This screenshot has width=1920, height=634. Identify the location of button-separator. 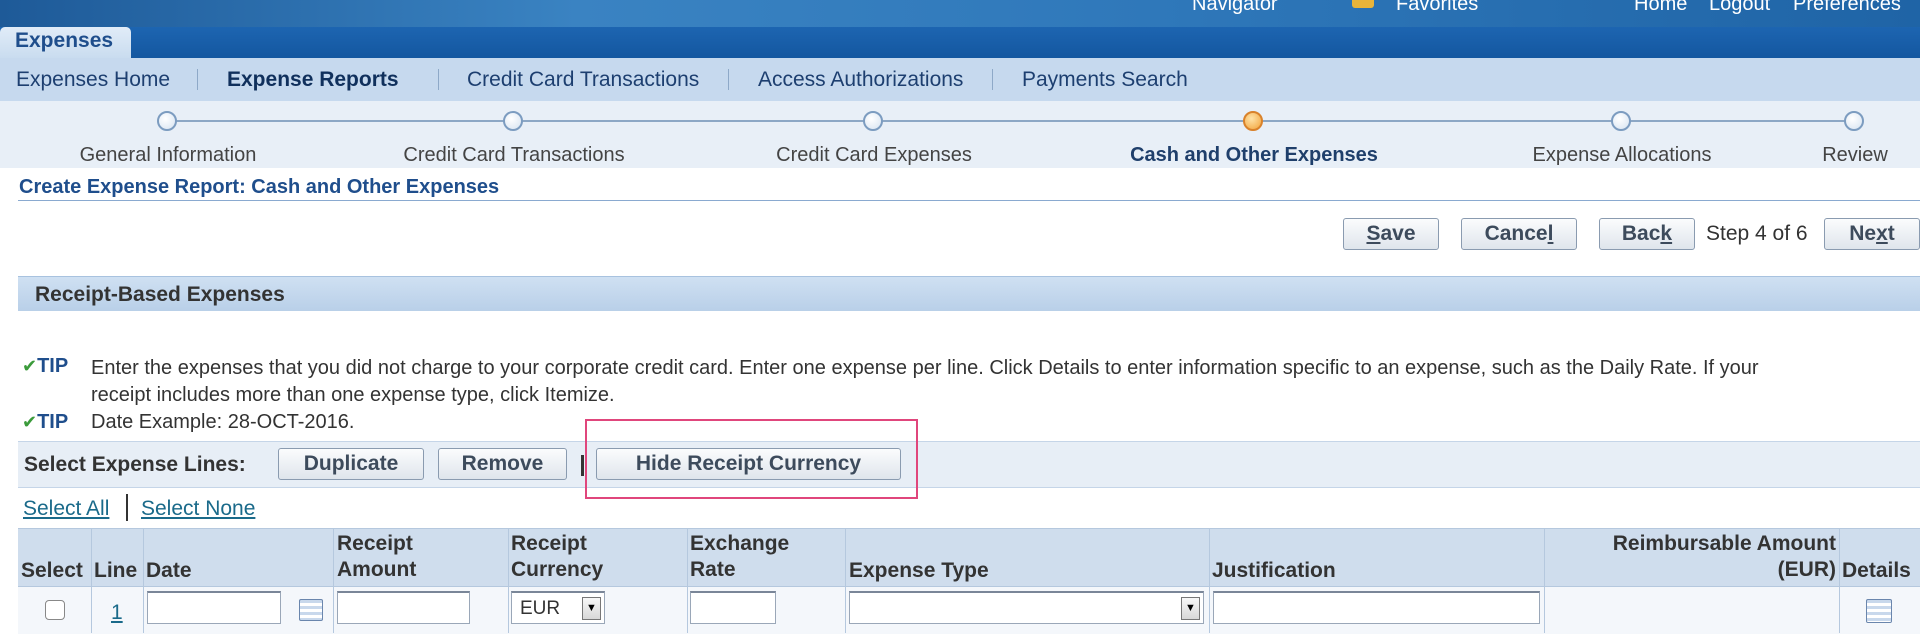
(582, 465).